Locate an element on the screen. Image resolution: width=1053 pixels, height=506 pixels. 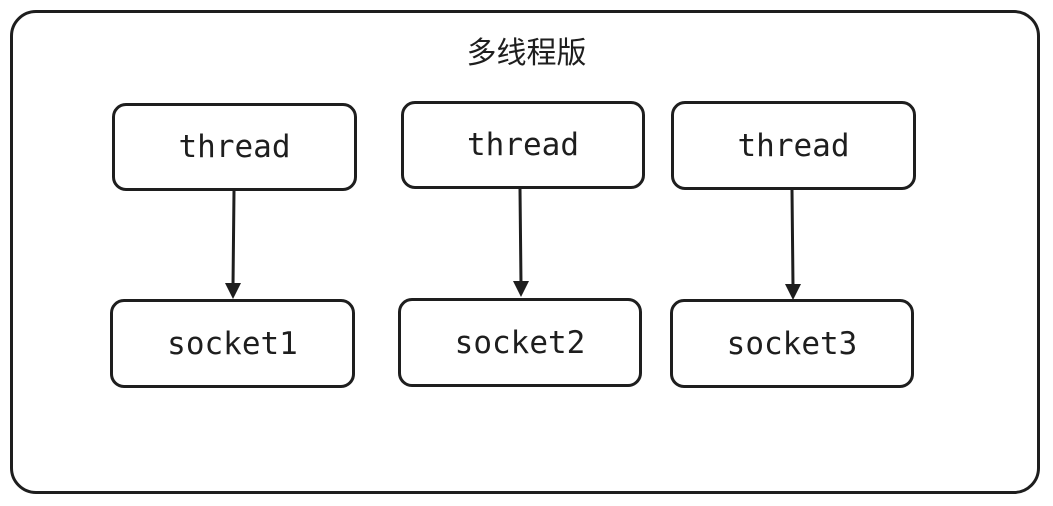
arrow-thread2-to-socket2 is located at coordinates (521, 242).